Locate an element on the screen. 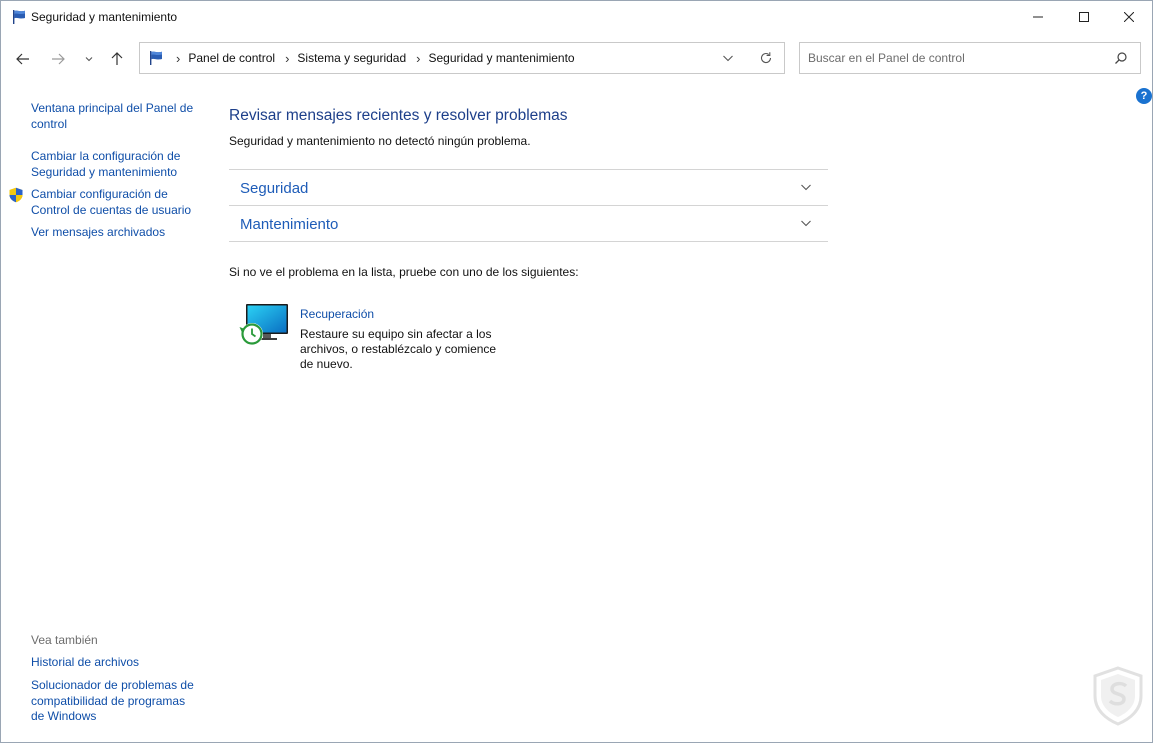 The image size is (1153, 743). link-control-panel-home: Ventana principal del Panel de control is located at coordinates (116, 116).